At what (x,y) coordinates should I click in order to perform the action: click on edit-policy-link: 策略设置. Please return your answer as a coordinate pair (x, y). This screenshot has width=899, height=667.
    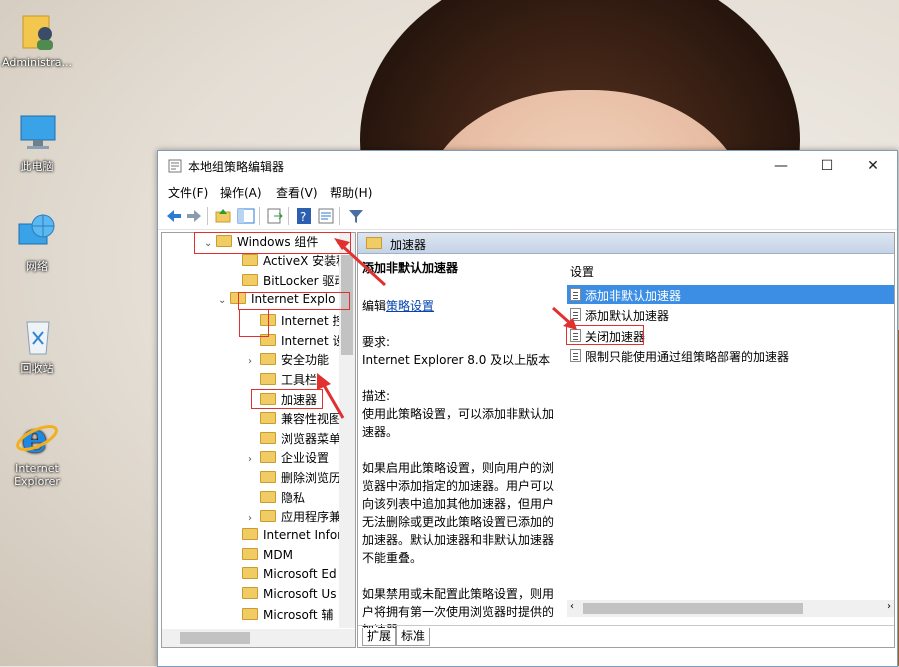
    Looking at the image, I should click on (410, 306).